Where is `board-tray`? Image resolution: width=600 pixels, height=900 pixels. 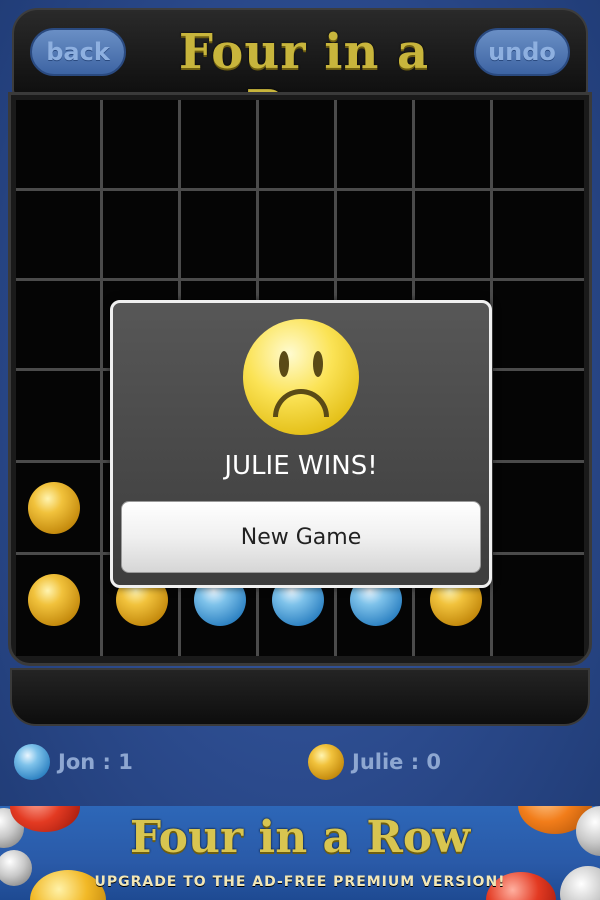 board-tray is located at coordinates (300, 697).